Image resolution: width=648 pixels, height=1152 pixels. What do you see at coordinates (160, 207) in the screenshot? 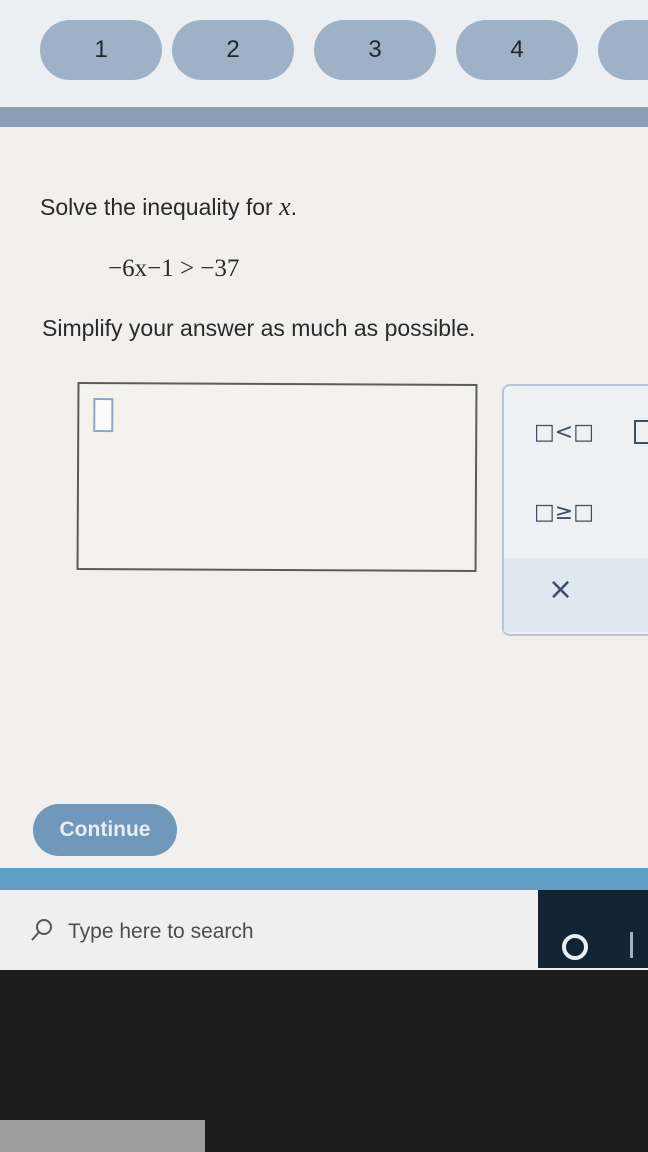
I see `question-prefix: Solve the inequality for` at bounding box center [160, 207].